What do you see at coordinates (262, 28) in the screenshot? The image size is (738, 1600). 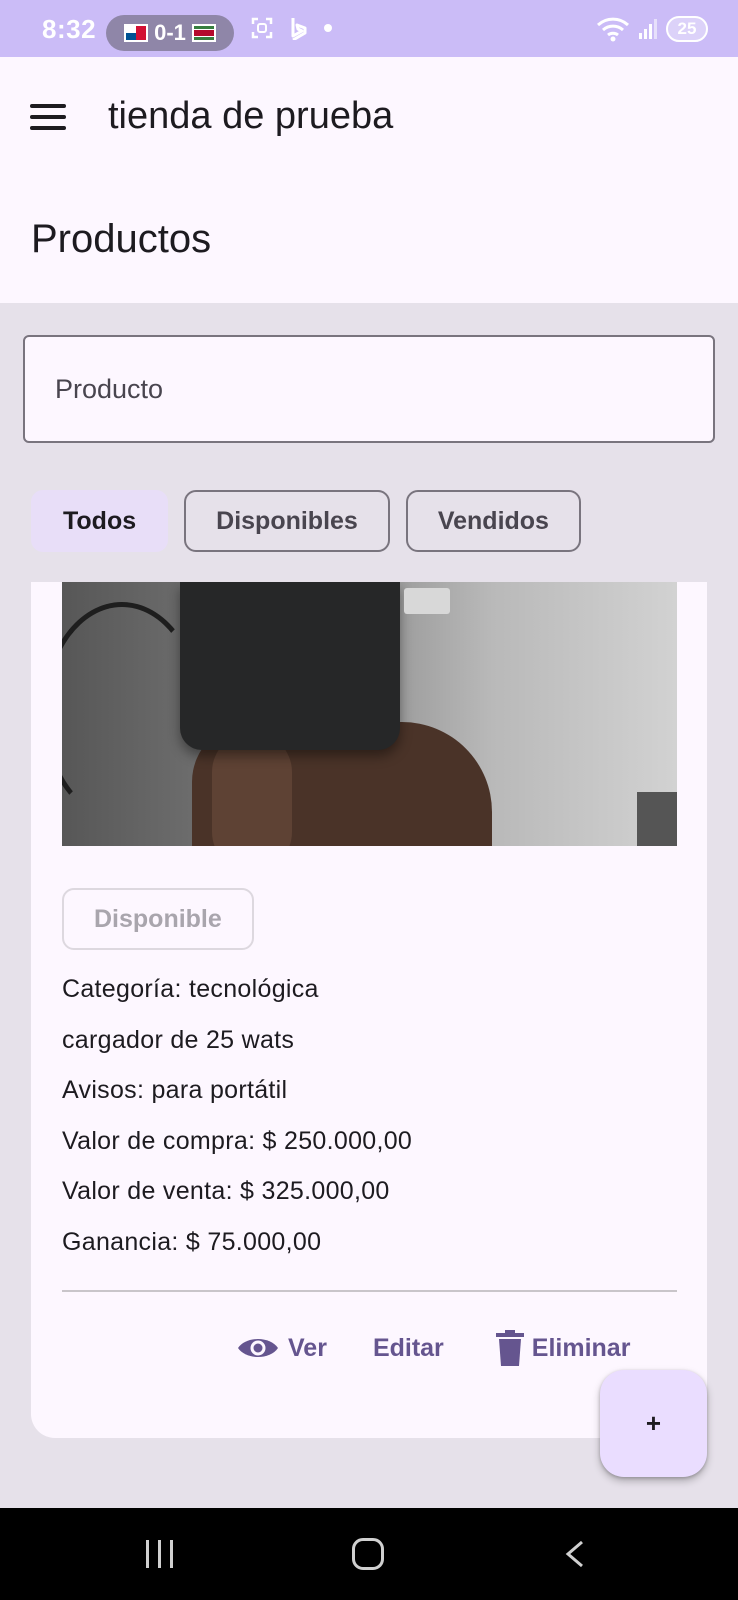 I see `screenshot-icon` at bounding box center [262, 28].